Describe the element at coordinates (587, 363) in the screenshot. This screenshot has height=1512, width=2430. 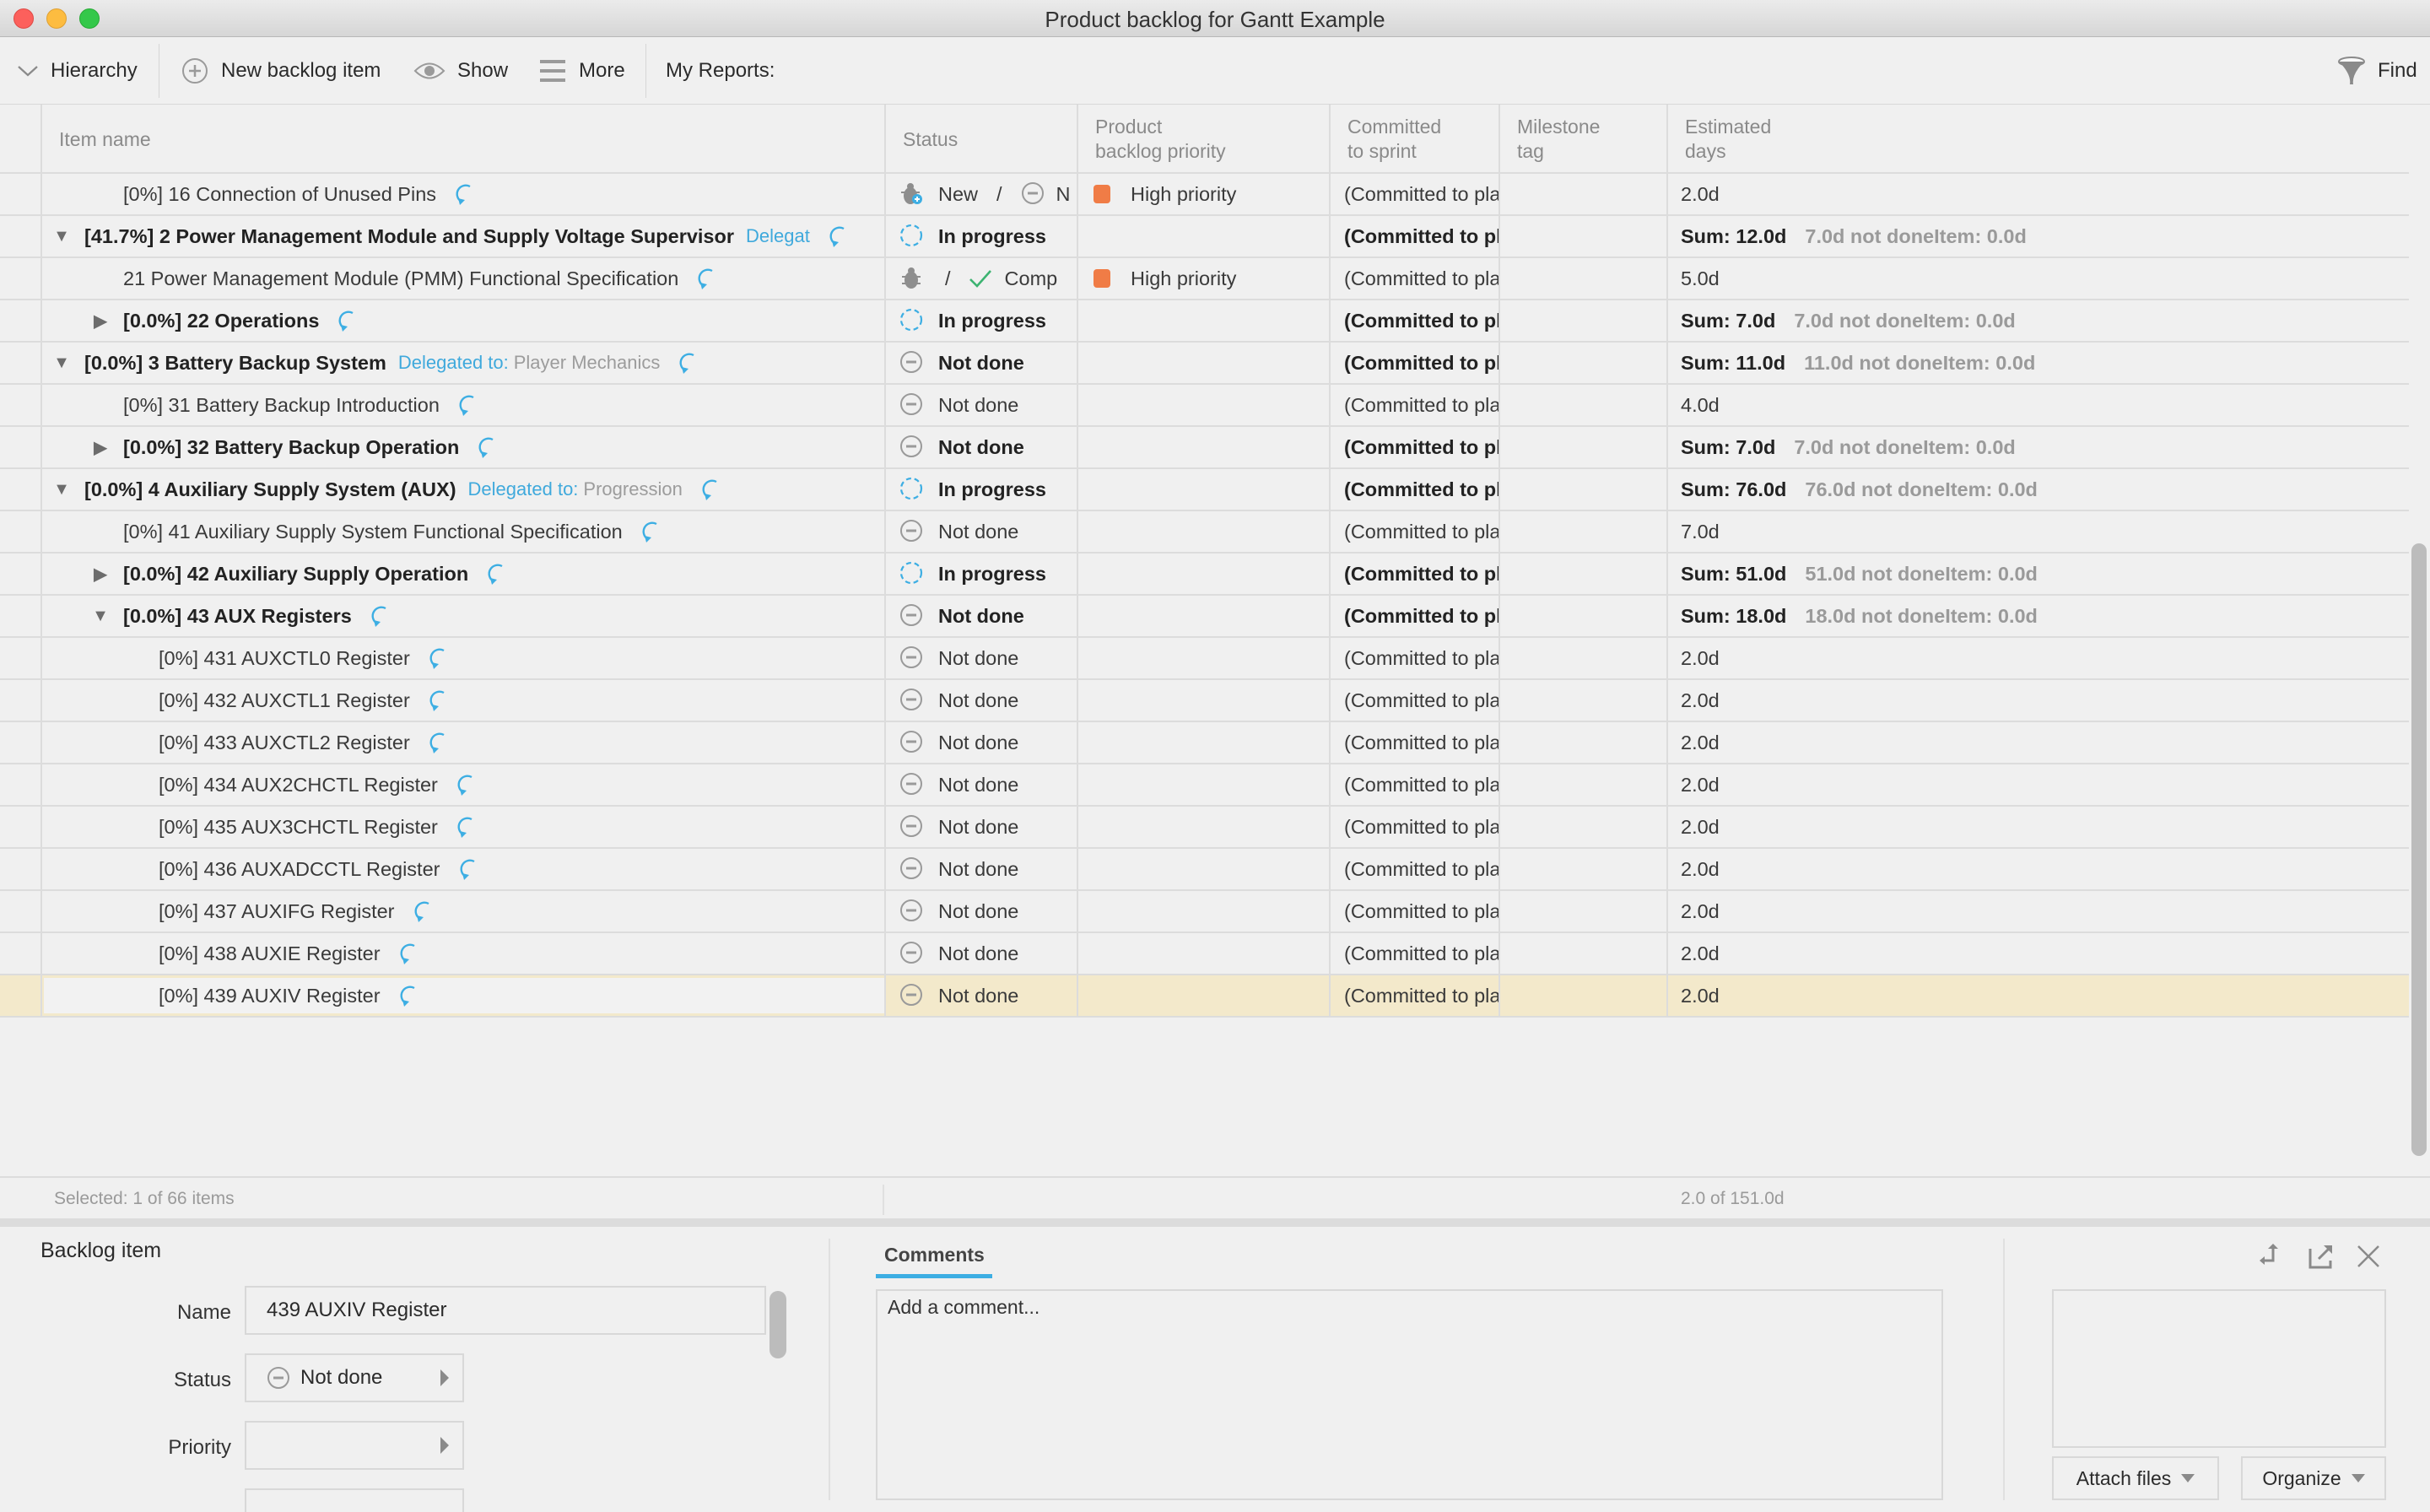
I see `delegated-to-team: Player Mechanics` at that location.